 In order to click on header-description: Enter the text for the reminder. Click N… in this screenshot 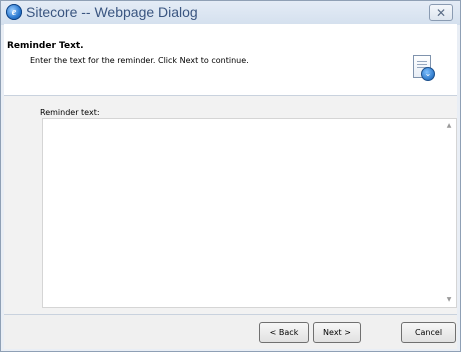, I will do `click(139, 60)`.